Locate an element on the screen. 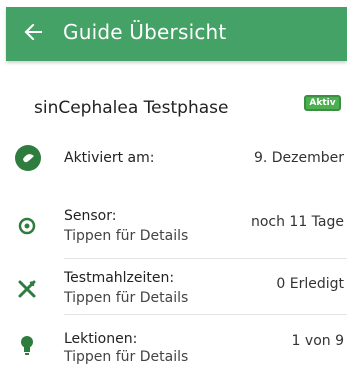  lessons-label: Lektionen: is located at coordinates (101, 339).